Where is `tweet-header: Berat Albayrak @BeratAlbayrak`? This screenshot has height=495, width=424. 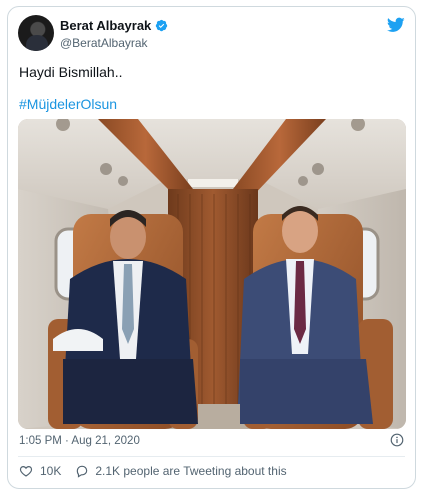
tweet-header: Berat Albayrak @BeratAlbayrak is located at coordinates (211, 35).